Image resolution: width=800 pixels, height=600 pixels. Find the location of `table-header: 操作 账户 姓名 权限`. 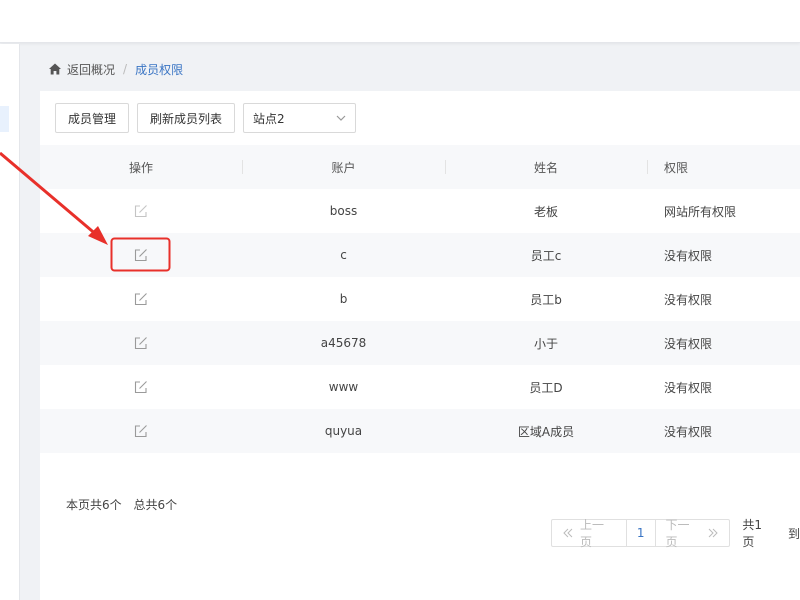

table-header: 操作 账户 姓名 权限 is located at coordinates (420, 167).